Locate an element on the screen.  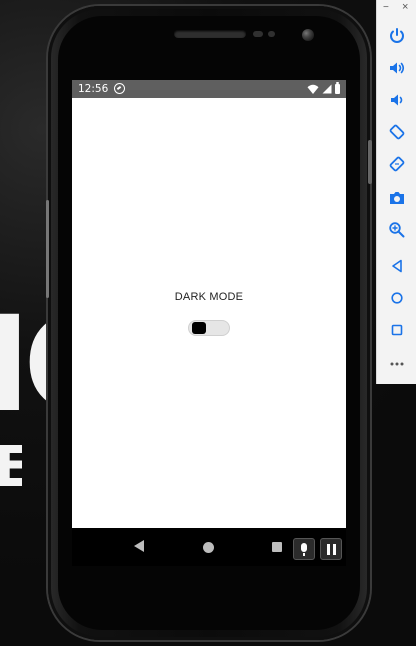
more-icon is located at coordinates (397, 364).